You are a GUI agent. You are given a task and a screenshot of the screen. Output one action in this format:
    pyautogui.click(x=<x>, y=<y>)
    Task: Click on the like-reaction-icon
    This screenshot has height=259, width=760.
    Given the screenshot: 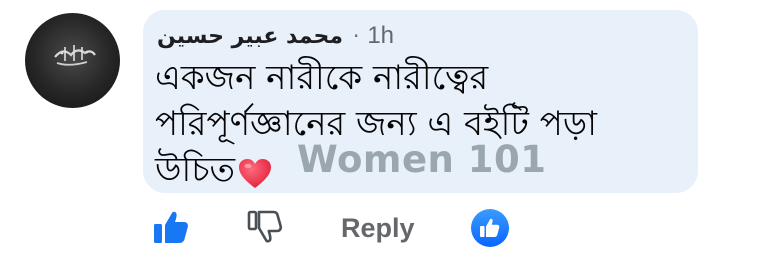 What is the action you would take?
    pyautogui.click(x=490, y=230)
    